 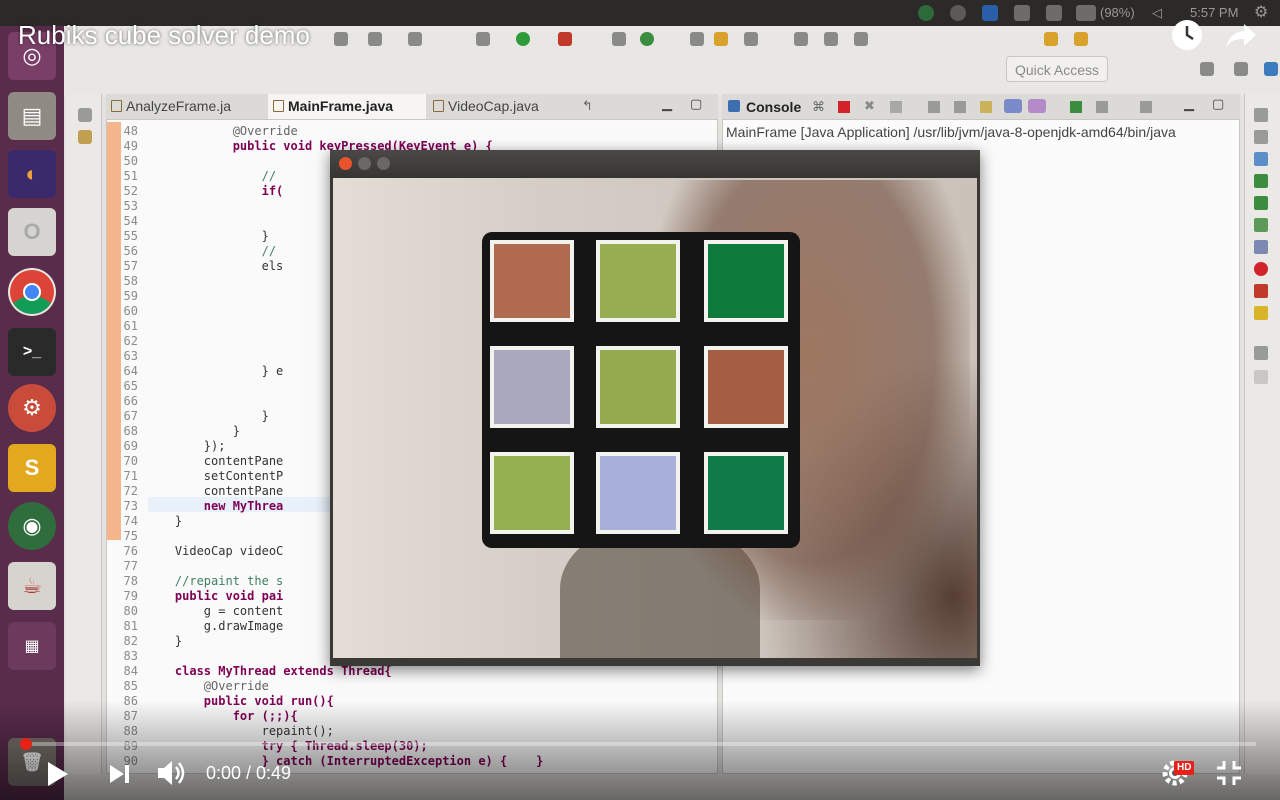 What do you see at coordinates (640, 744) in the screenshot?
I see `progress-bar` at bounding box center [640, 744].